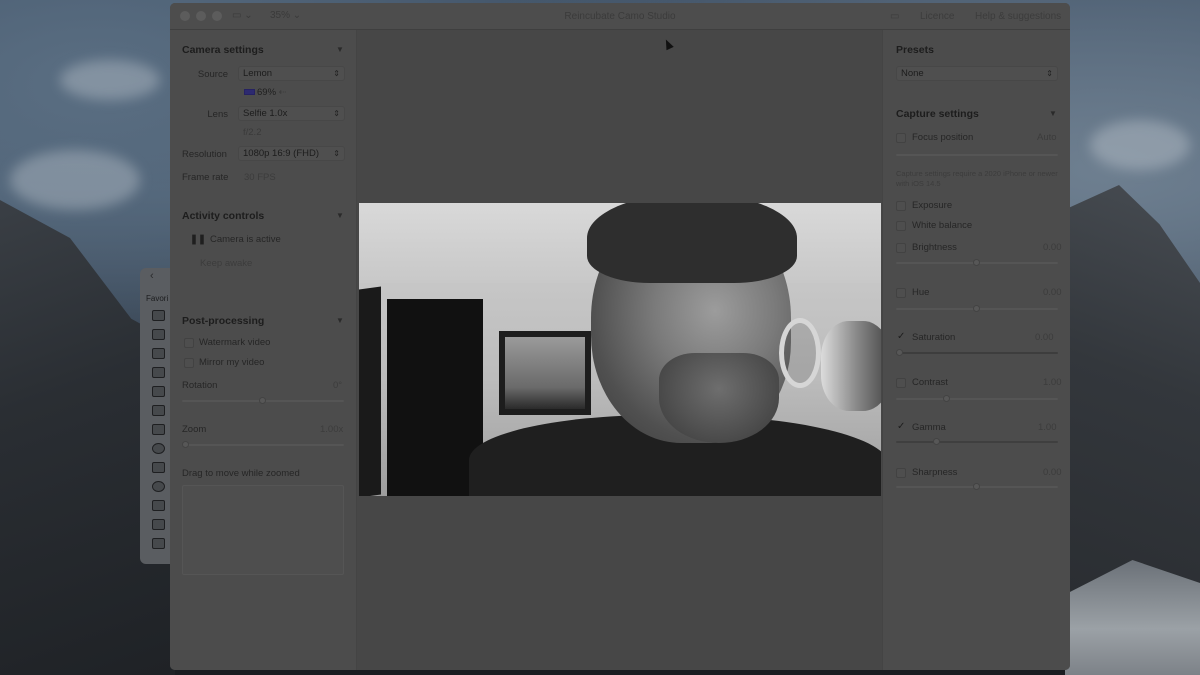 This screenshot has width=1200, height=675. I want to click on brightness-checkbox, so click(901, 248).